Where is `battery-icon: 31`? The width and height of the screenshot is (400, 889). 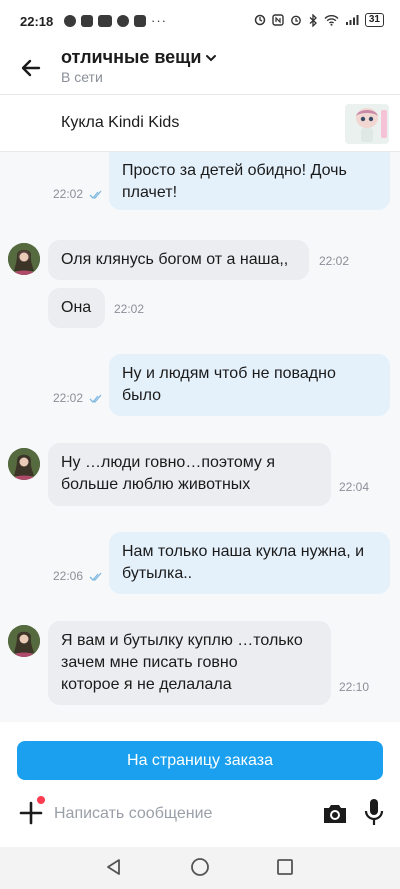 battery-icon: 31 is located at coordinates (374, 20).